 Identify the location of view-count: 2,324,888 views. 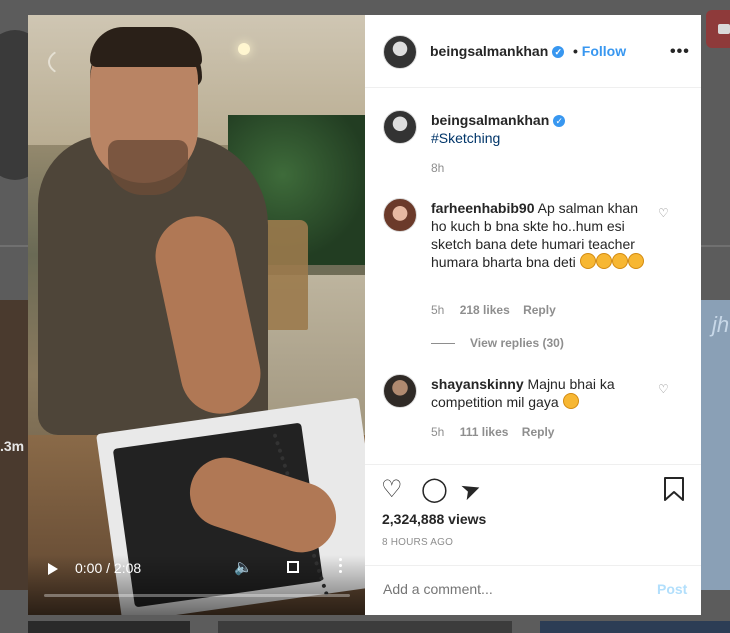
(434, 519).